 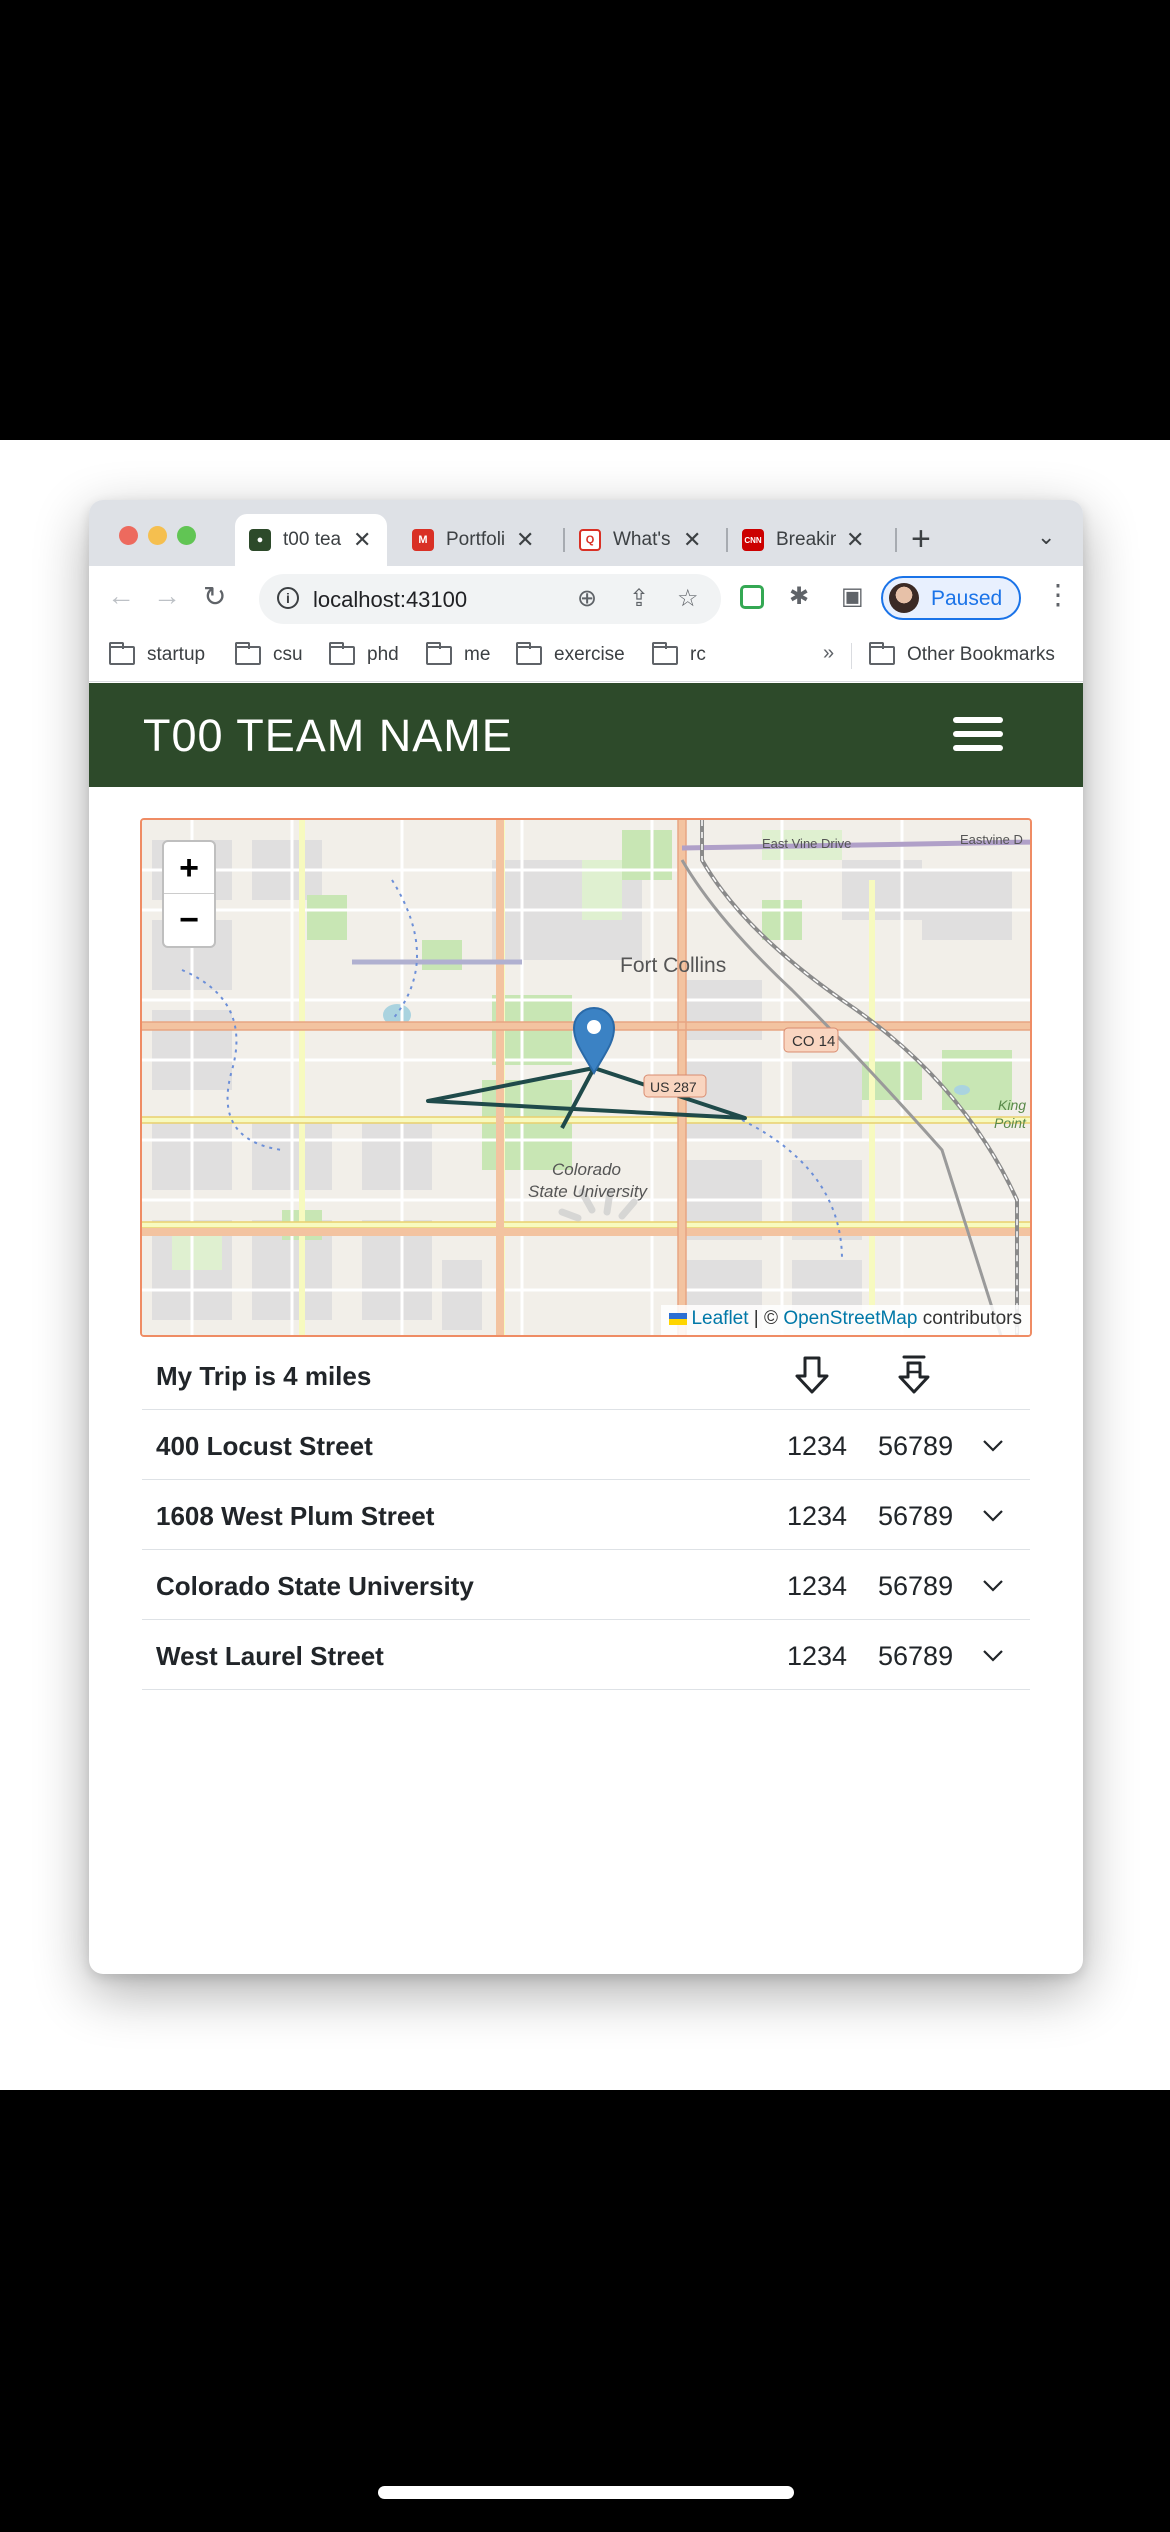 I want to click on tab-whats: Q What's ✕, so click(x=641, y=540).